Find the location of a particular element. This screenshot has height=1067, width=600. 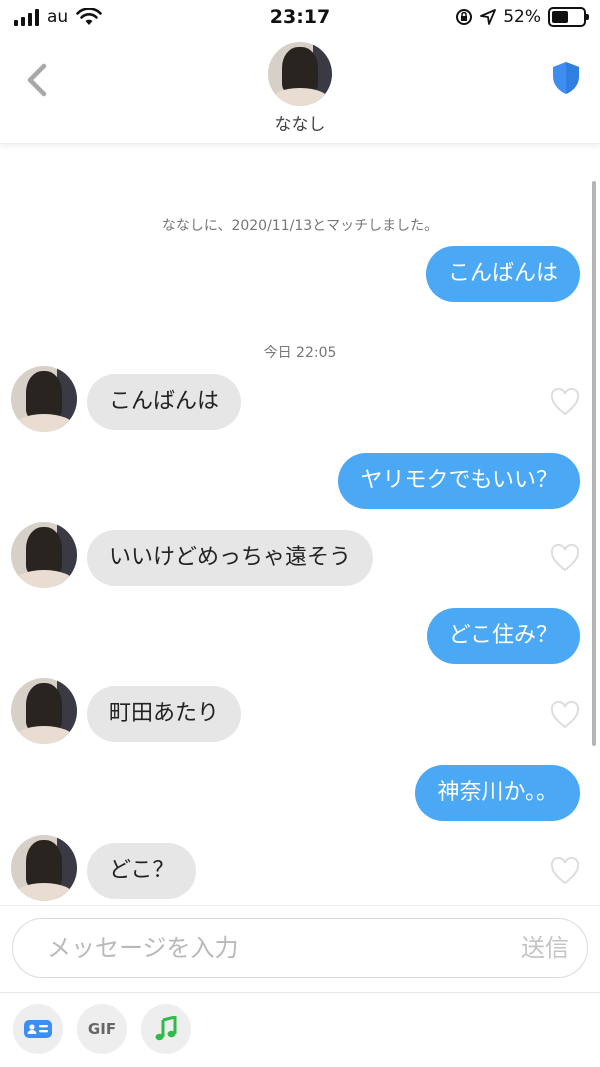

music-button is located at coordinates (166, 1029).